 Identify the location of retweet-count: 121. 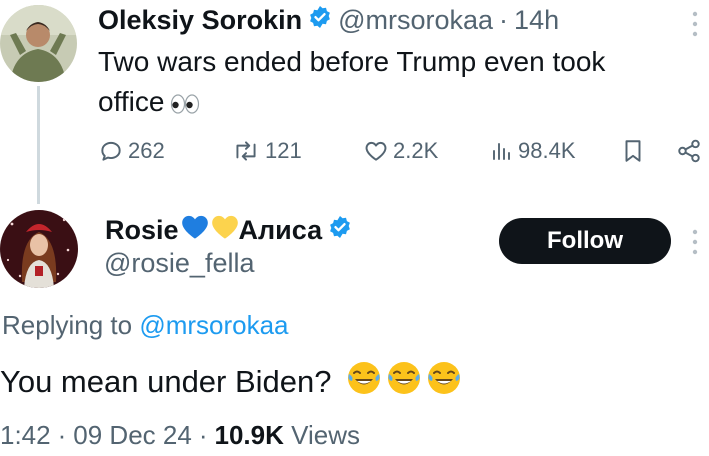
(283, 150).